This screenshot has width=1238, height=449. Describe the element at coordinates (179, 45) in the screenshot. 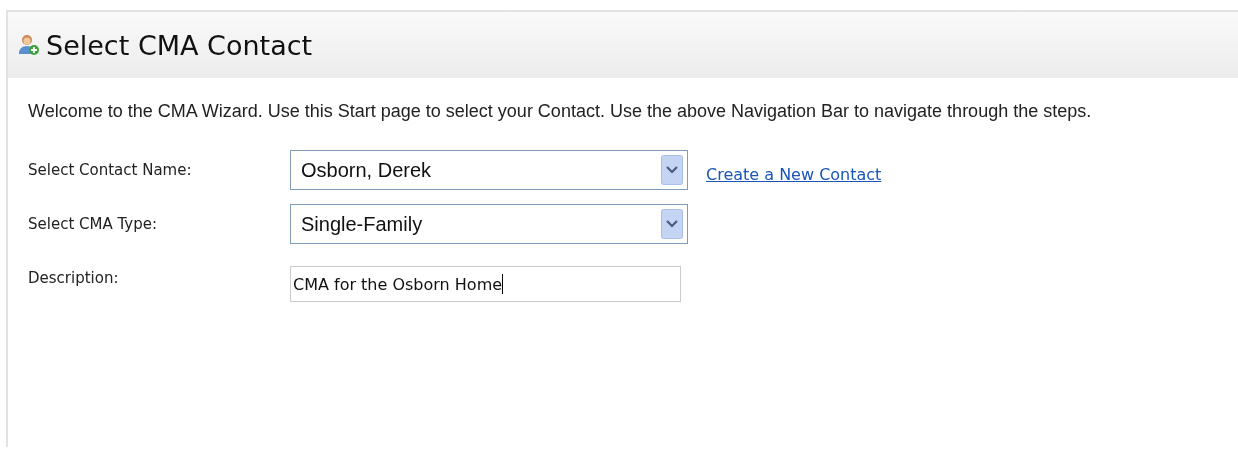

I see `page-title: Select CMA Contact` at that location.